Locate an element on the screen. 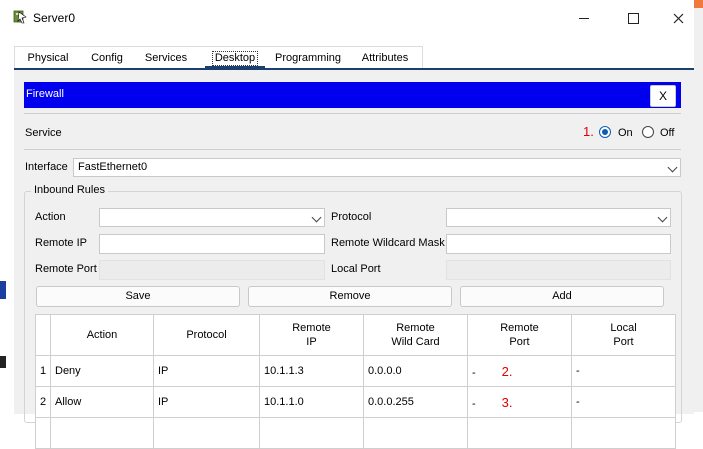 Image resolution: width=703 pixels, height=449 pixels. column-header-index is located at coordinates (43, 335).